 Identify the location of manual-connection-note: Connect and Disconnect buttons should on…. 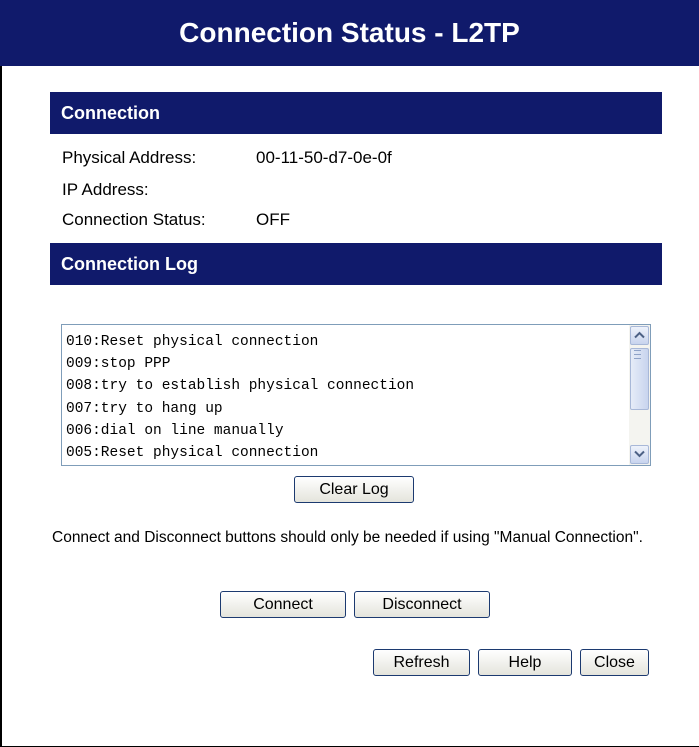
(347, 537).